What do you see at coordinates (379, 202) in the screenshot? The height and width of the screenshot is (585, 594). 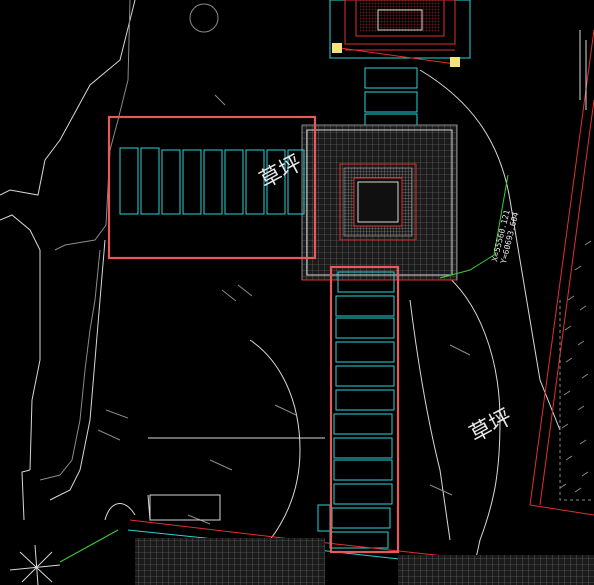 I see `central-plaza` at bounding box center [379, 202].